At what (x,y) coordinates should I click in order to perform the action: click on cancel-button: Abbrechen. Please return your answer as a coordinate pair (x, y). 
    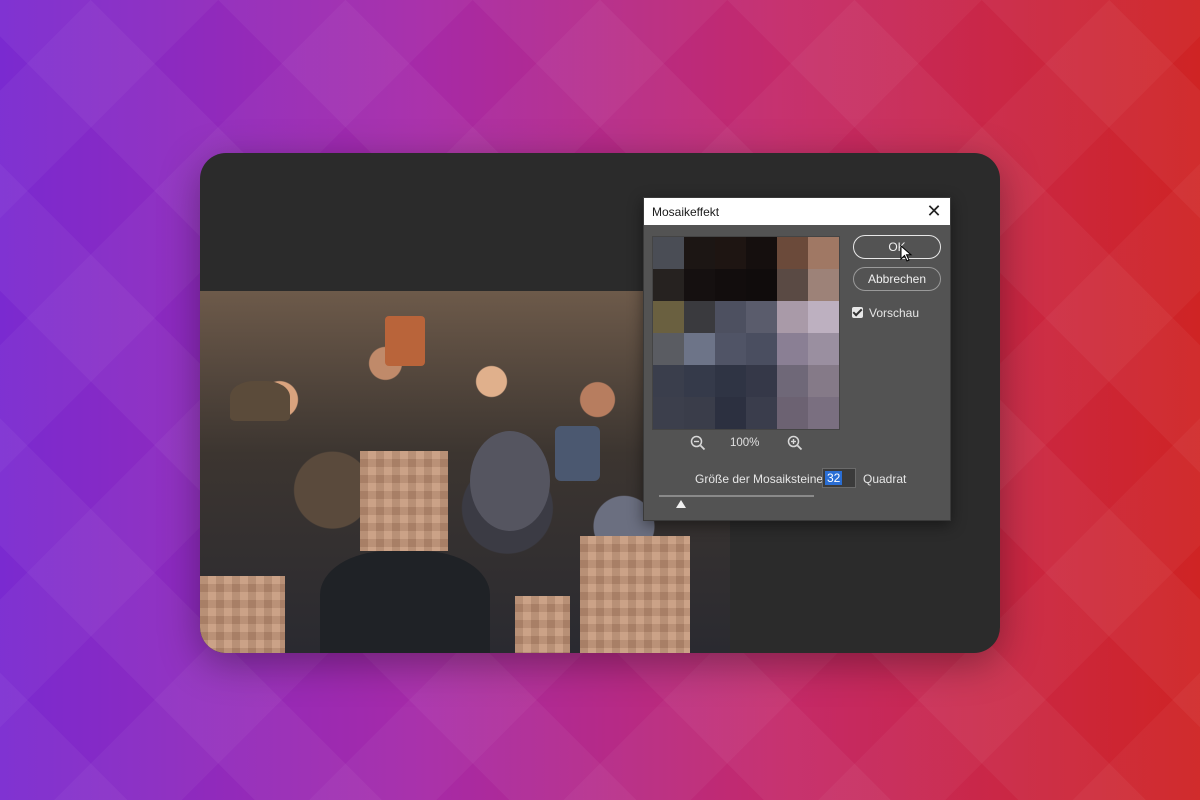
    Looking at the image, I should click on (897, 279).